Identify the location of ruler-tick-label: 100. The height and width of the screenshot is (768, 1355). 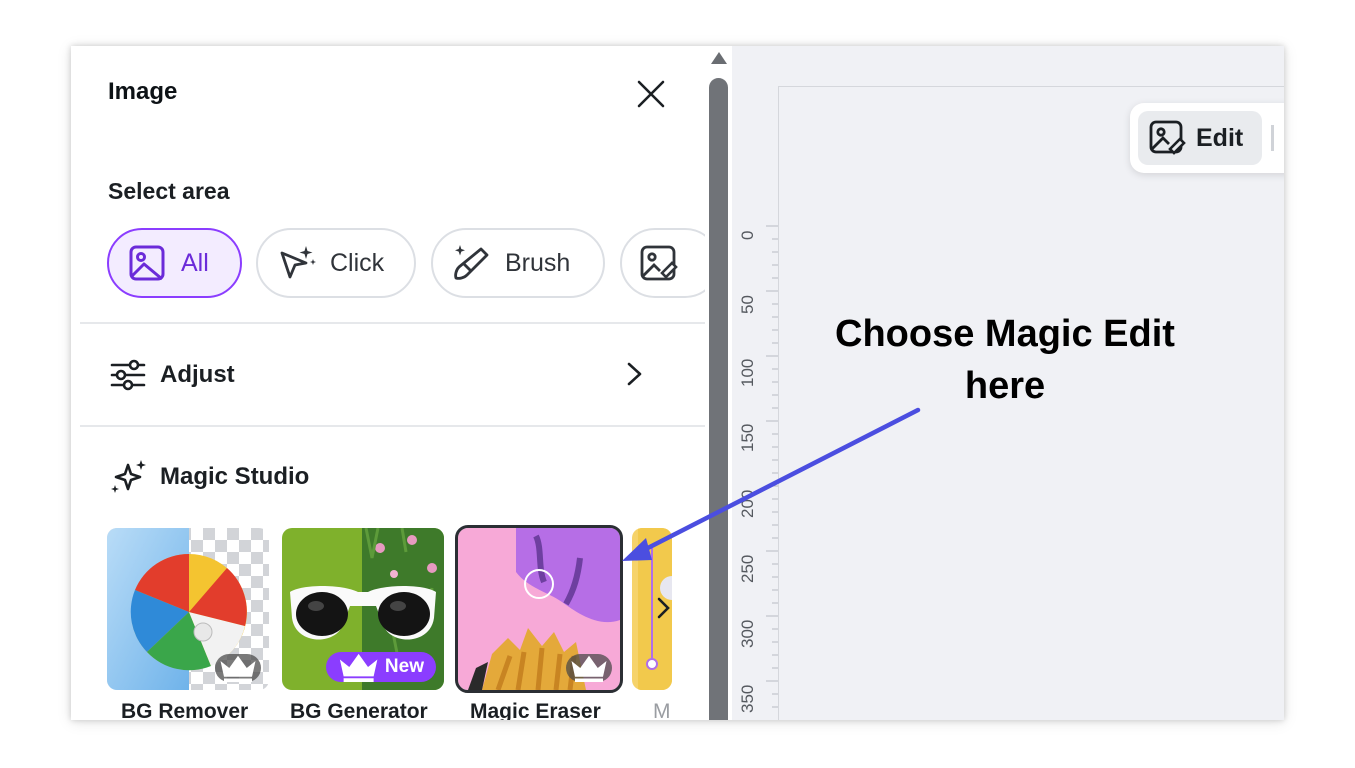
(747, 372).